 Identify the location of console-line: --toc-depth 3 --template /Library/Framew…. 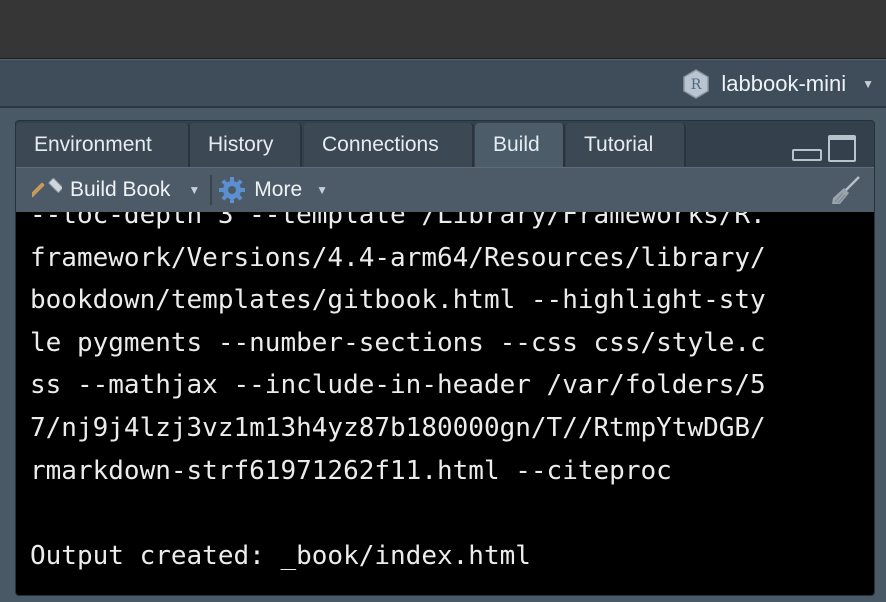
(398, 221).